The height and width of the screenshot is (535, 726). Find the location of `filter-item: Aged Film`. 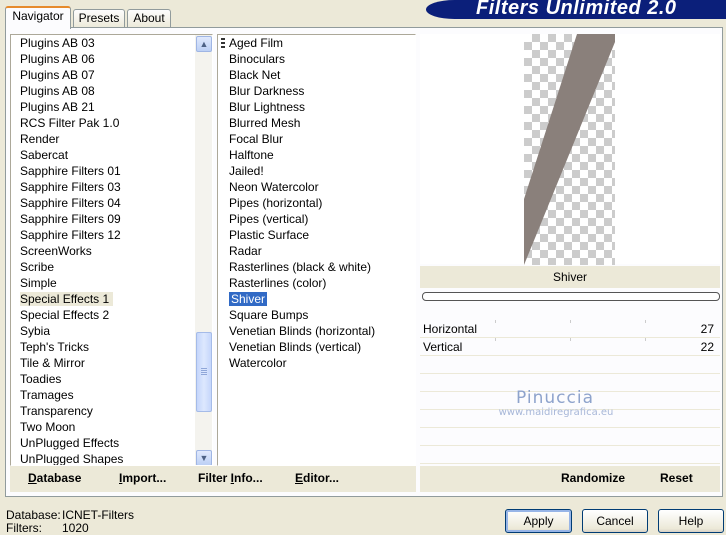

filter-item: Aged Film is located at coordinates (296, 43).